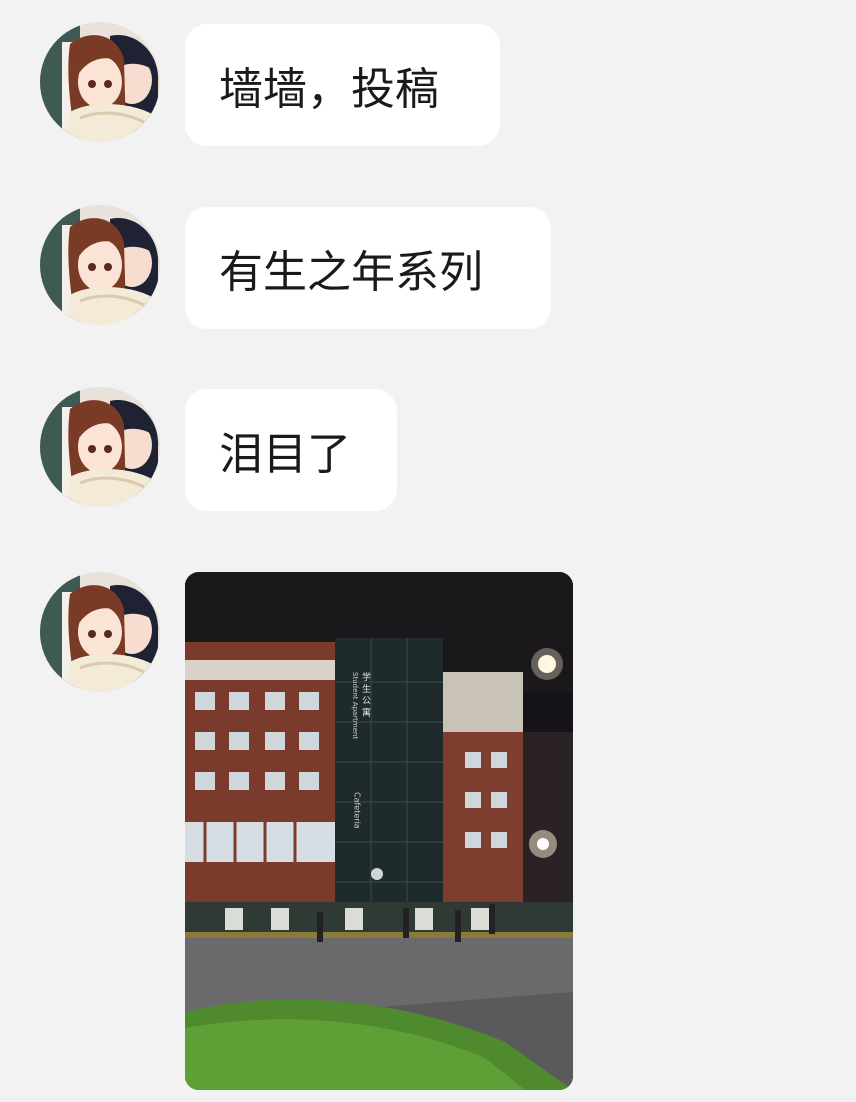 The width and height of the screenshot is (856, 1102). I want to click on building-sign-cn: 学 生 公 寓, so click(365, 694).